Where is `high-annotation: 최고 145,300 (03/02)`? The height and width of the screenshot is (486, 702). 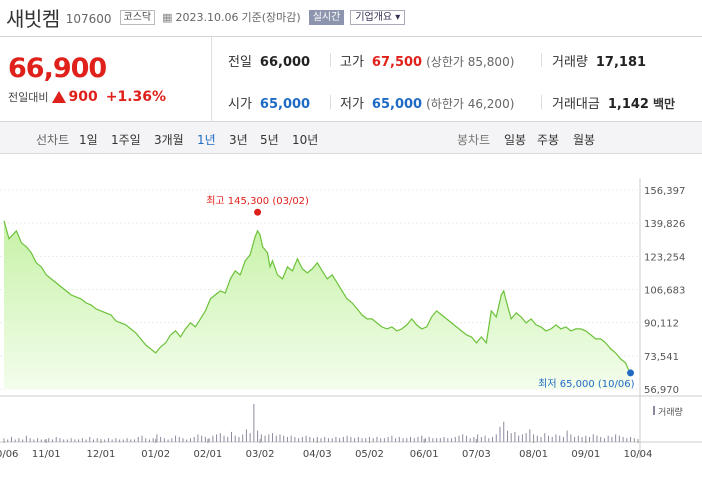 high-annotation: 최고 145,300 (03/02) is located at coordinates (257, 201).